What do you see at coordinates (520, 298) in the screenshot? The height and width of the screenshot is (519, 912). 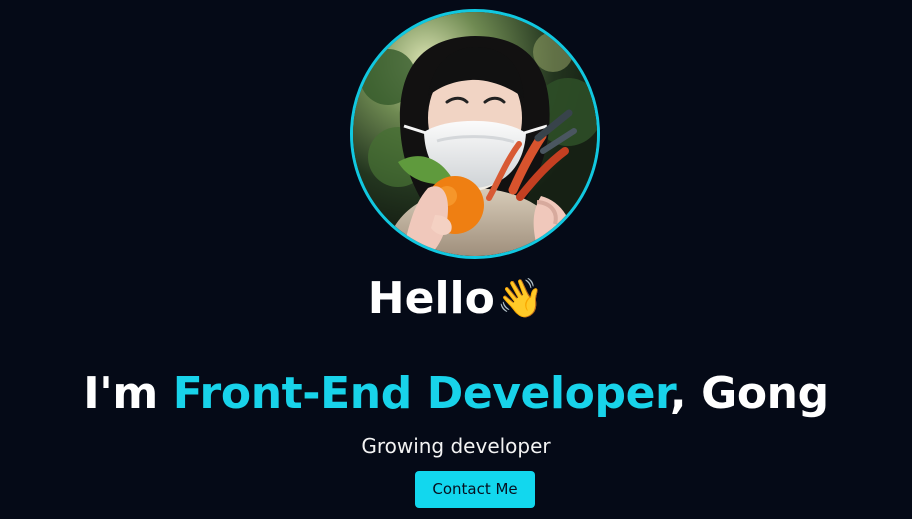 I see `waving-hand-icon: 👋` at bounding box center [520, 298].